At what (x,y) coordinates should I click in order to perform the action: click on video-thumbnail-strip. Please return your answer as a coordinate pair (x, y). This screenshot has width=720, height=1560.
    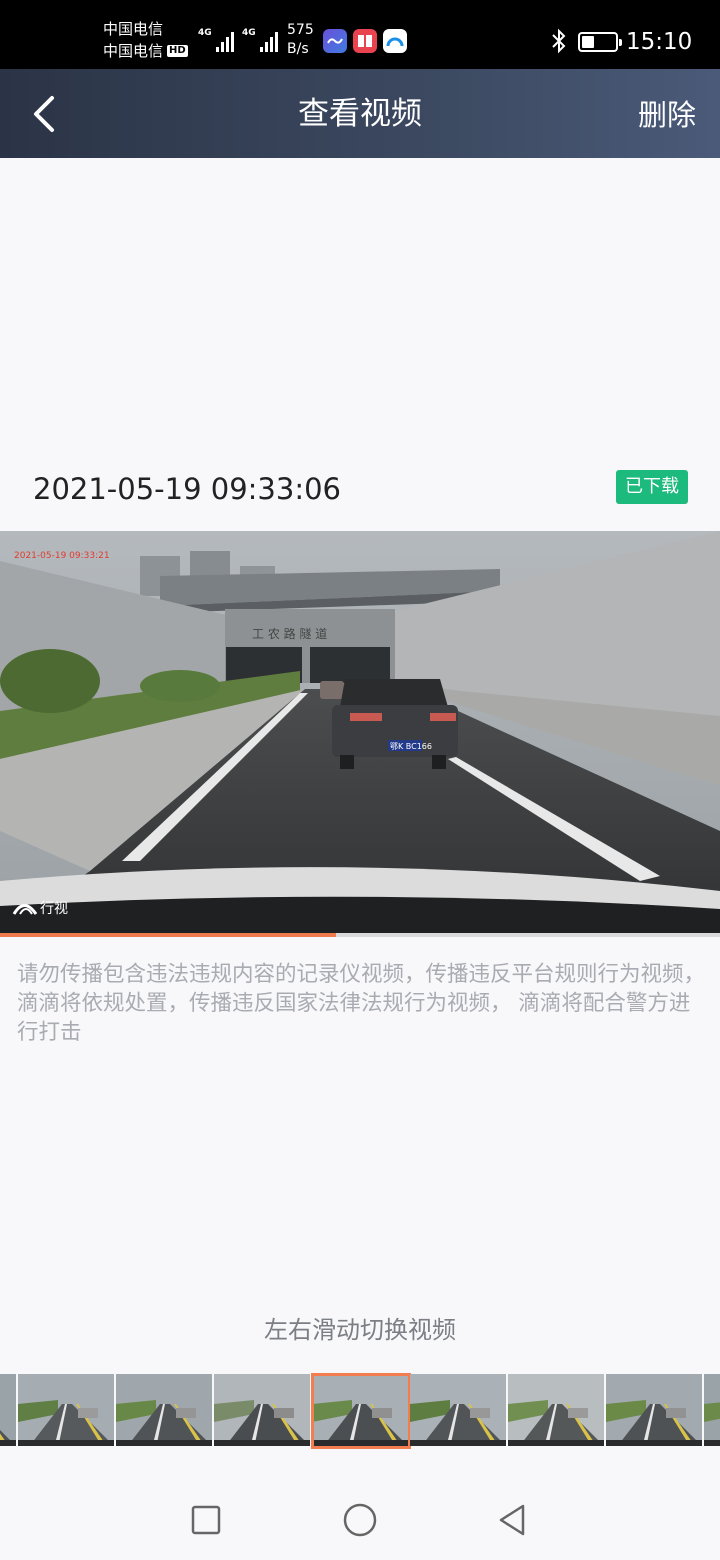
    Looking at the image, I should click on (360, 1411).